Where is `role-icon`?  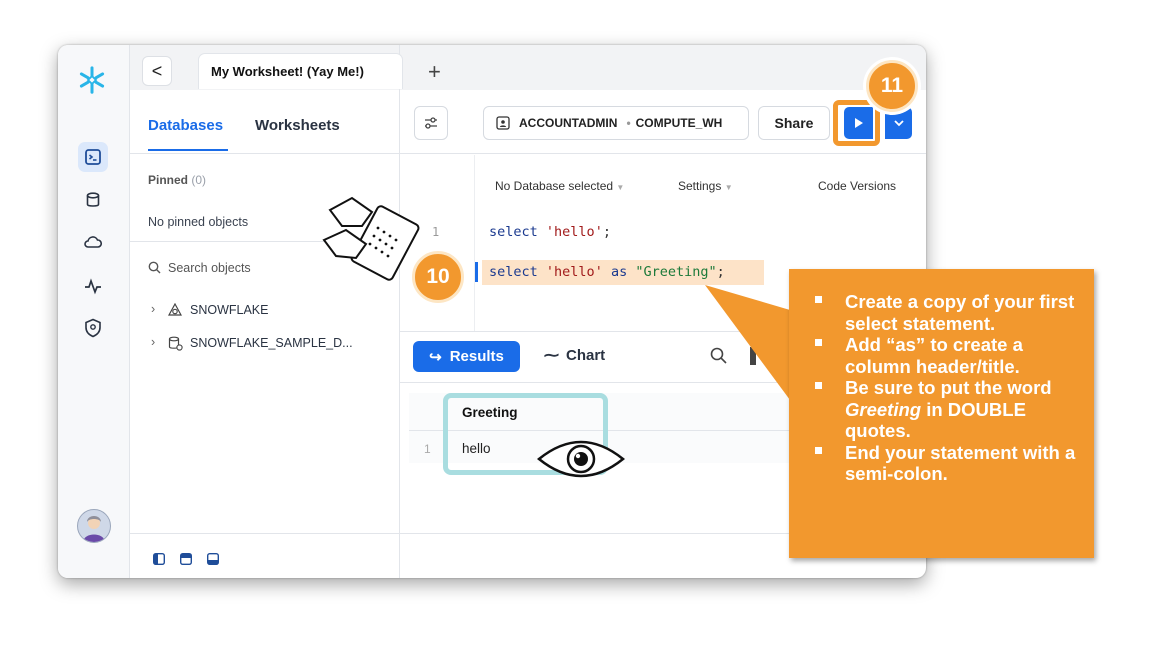
role-icon is located at coordinates (503, 123).